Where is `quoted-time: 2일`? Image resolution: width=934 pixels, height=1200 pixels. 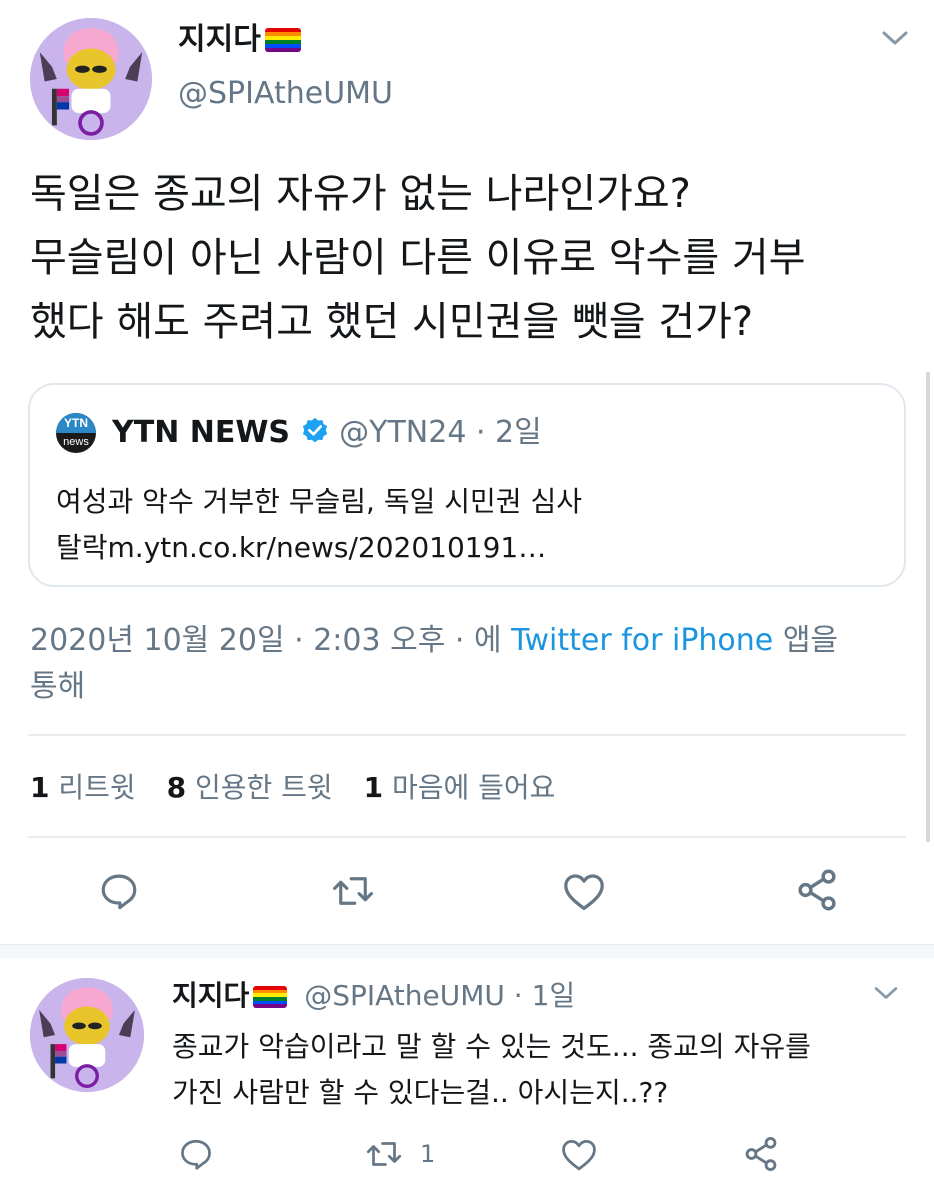 quoted-time: 2일 is located at coordinates (518, 432).